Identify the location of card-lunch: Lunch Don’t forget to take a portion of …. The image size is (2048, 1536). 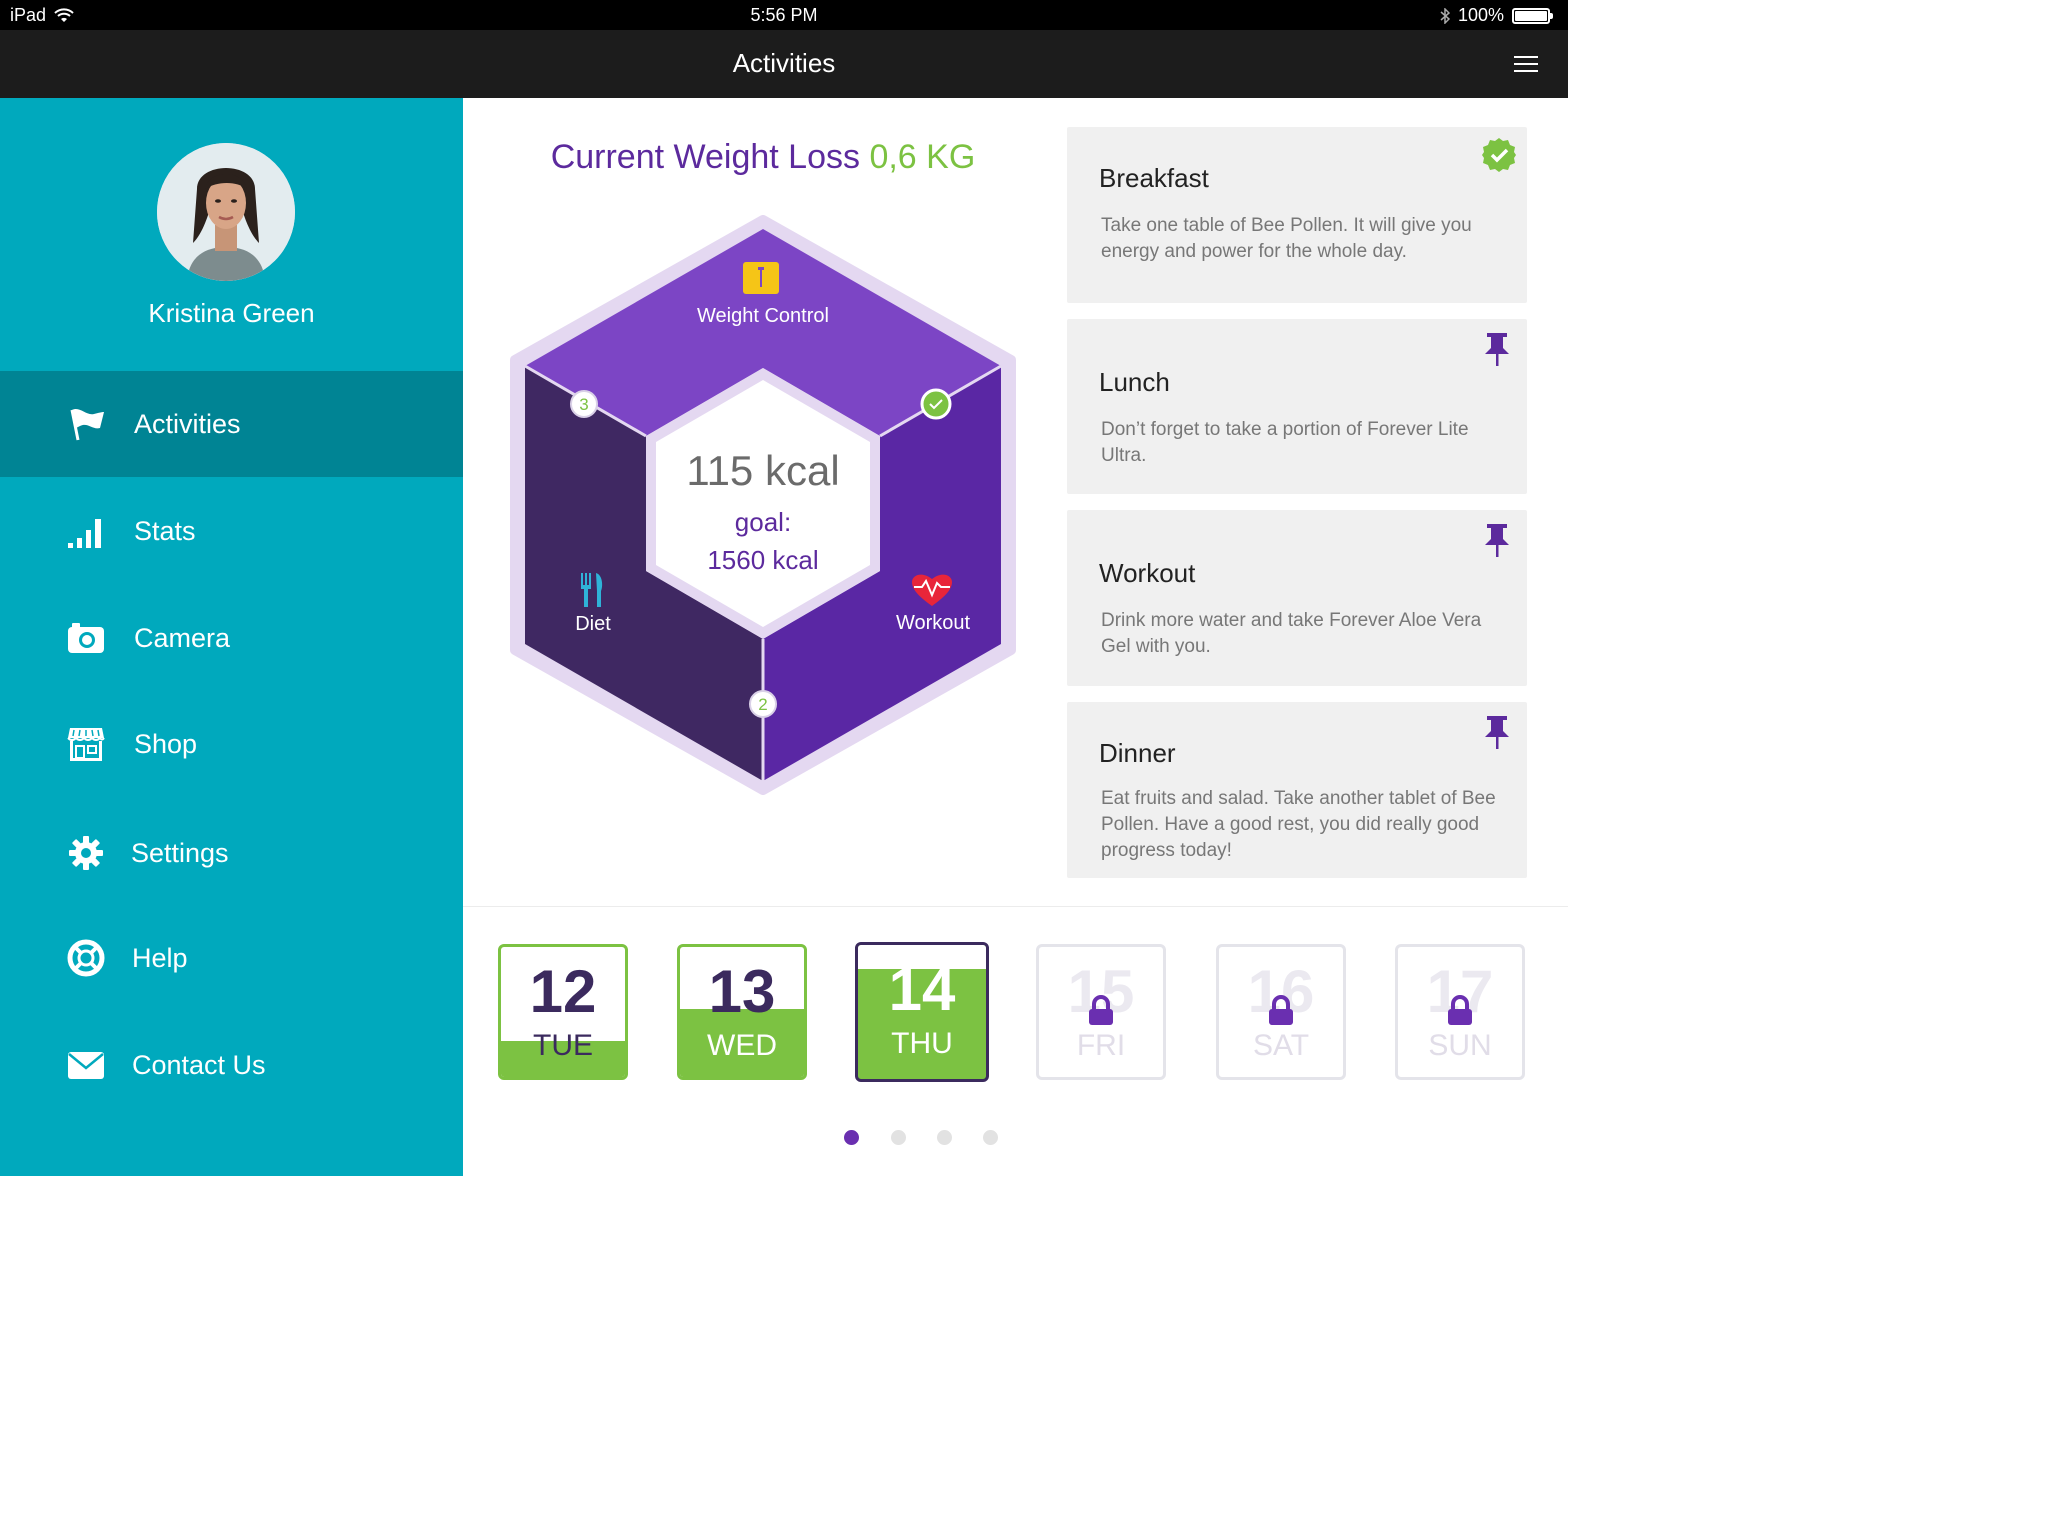
(1297, 406).